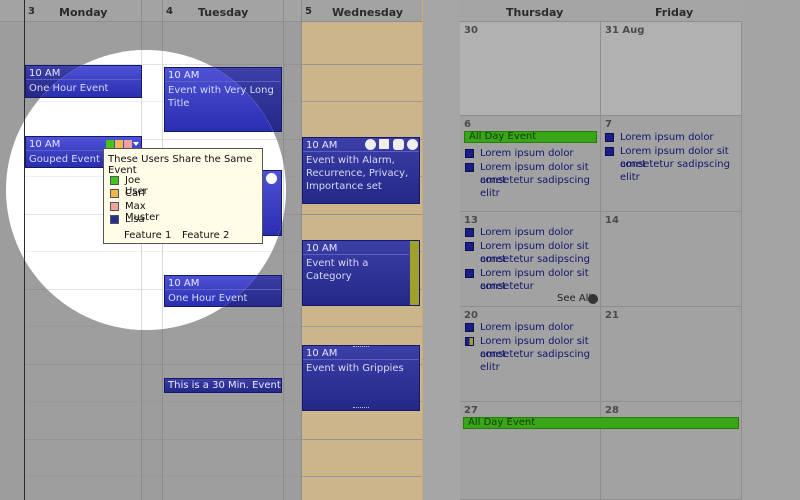 The height and width of the screenshot is (500, 800). What do you see at coordinates (147, 235) in the screenshot?
I see `feature-1-link: Feature 1` at bounding box center [147, 235].